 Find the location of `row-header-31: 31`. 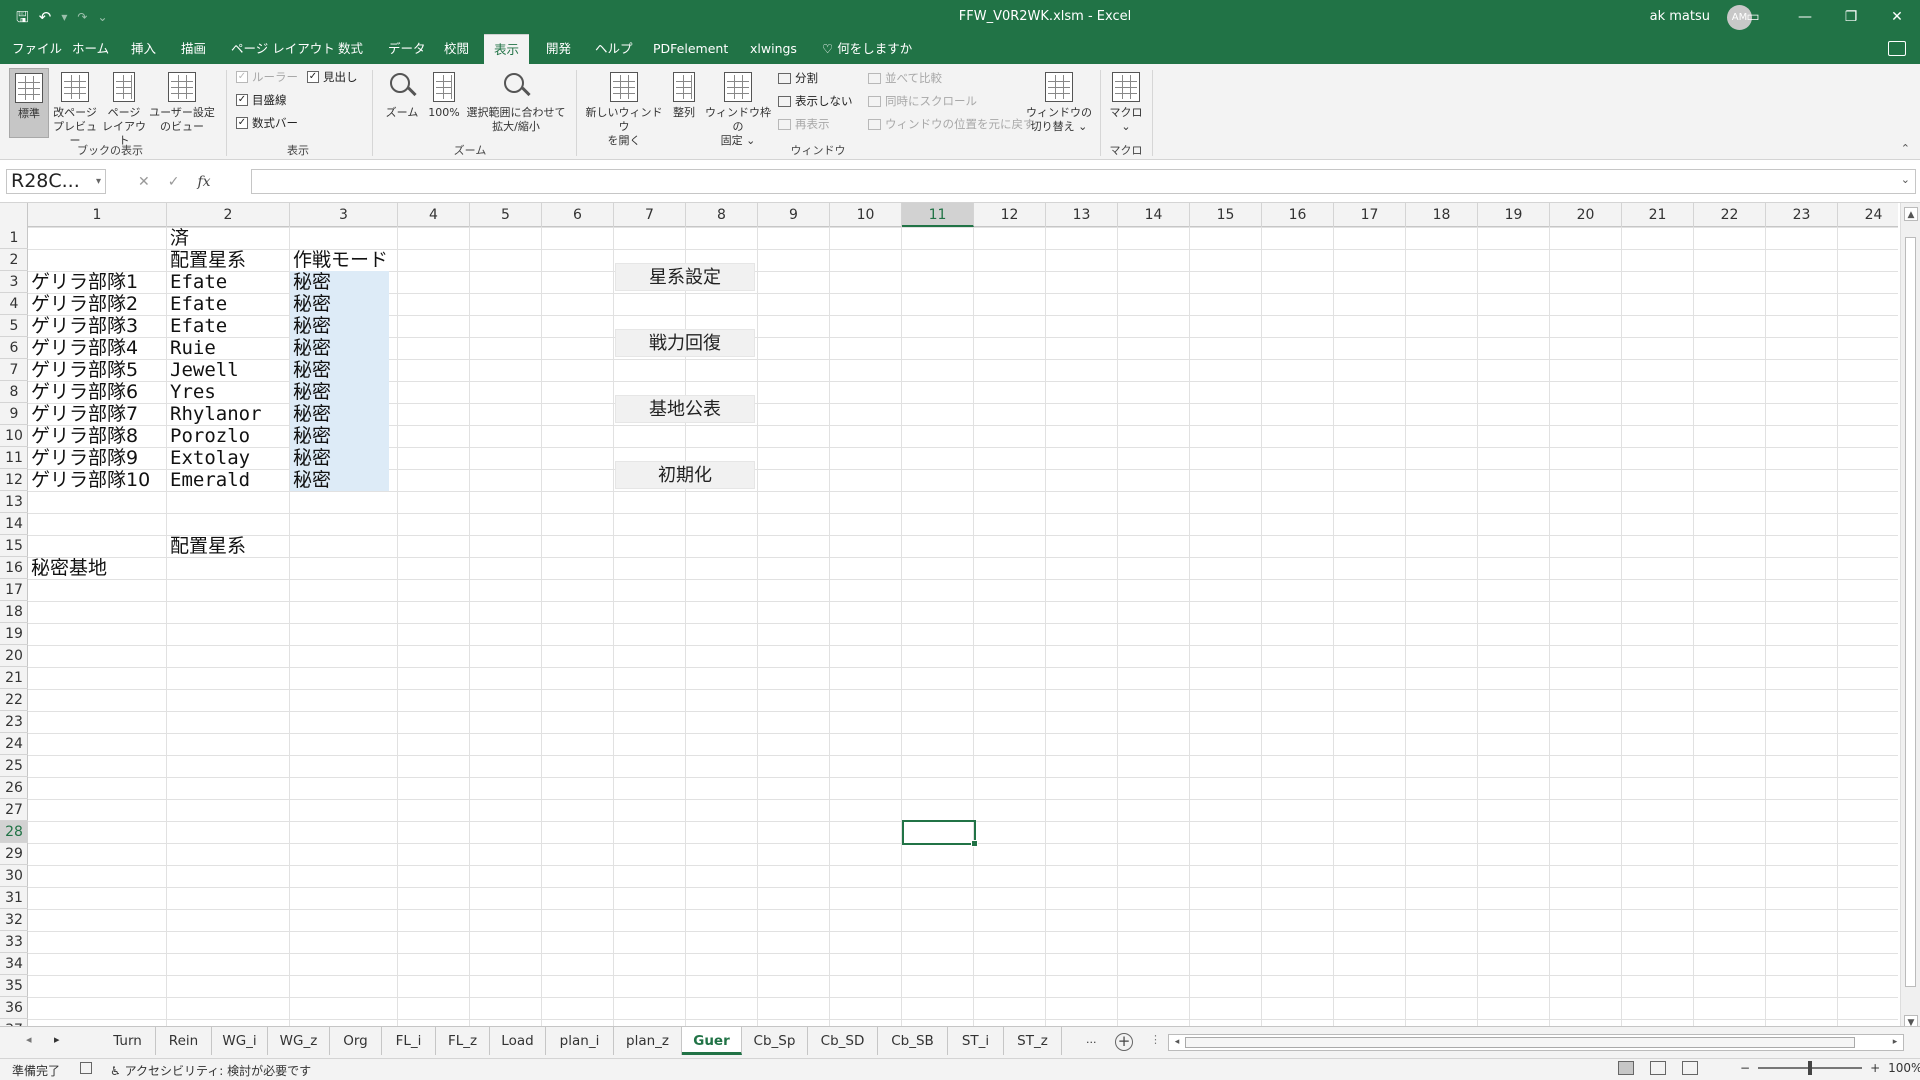

row-header-31: 31 is located at coordinates (14, 898).